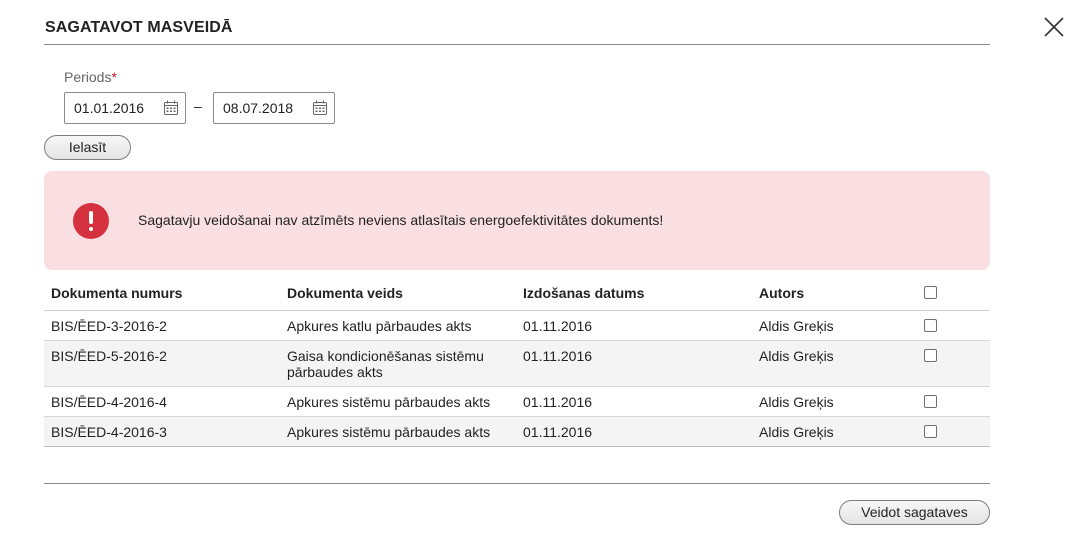 The image size is (1067, 541). Describe the element at coordinates (914, 512) in the screenshot. I see `create-drafts-button: Veidot sagataves` at that location.